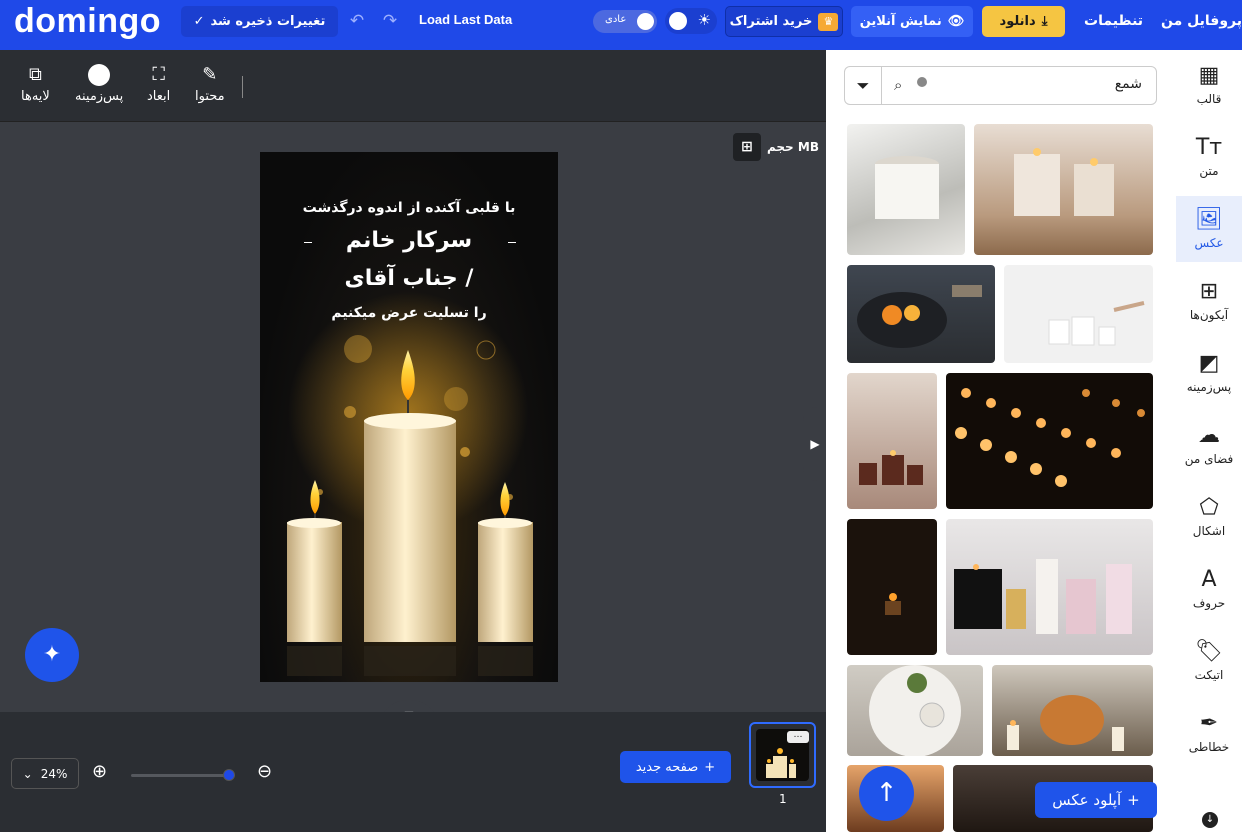 Image resolution: width=1242 pixels, height=832 pixels. I want to click on rail-item: ⊞ آیکون‌ها, so click(1209, 301).